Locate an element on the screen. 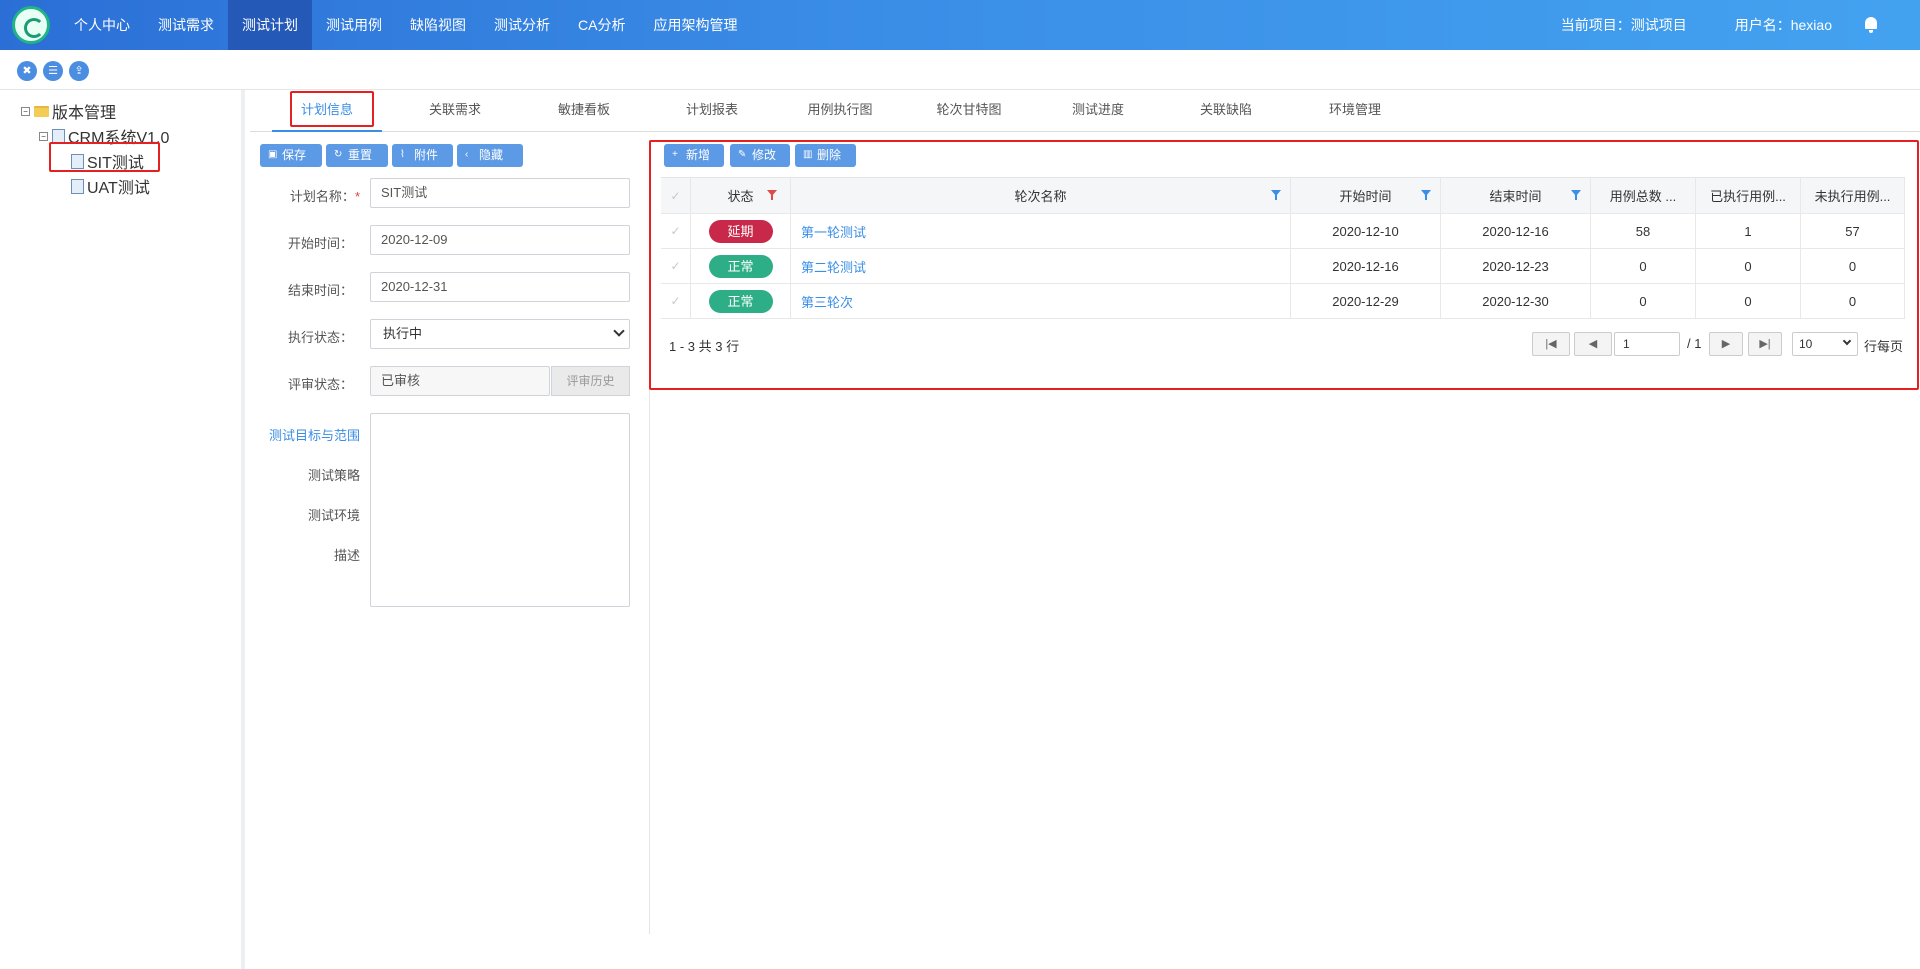 Image resolution: width=1920 pixels, height=969 pixels. check-icon: ✓ is located at coordinates (675, 231).